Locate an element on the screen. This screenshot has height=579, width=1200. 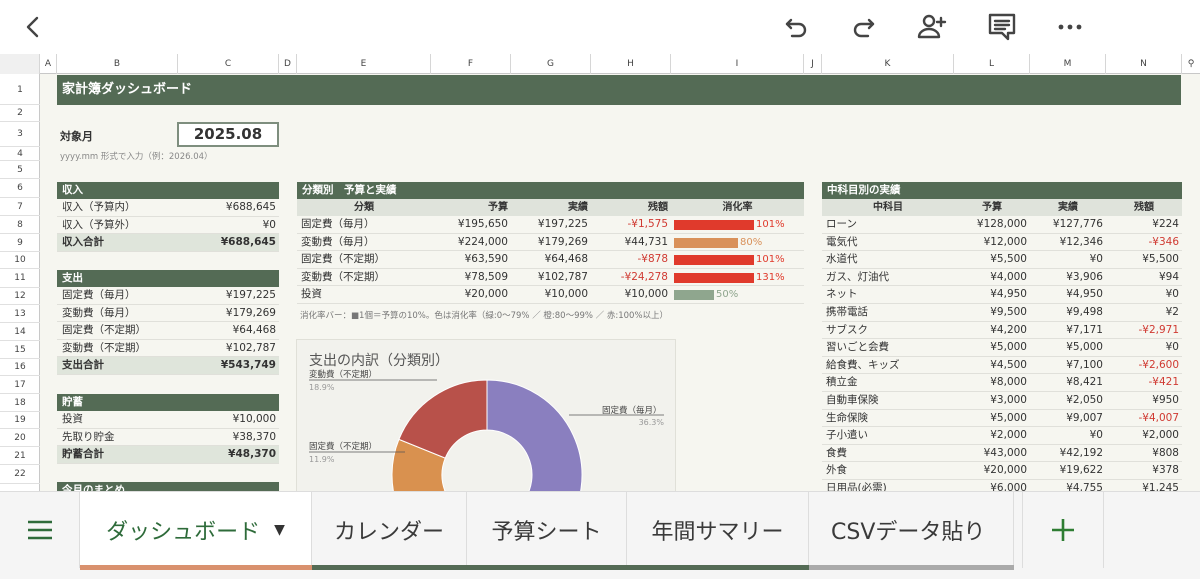
row-header: 4 is located at coordinates (20, 154).